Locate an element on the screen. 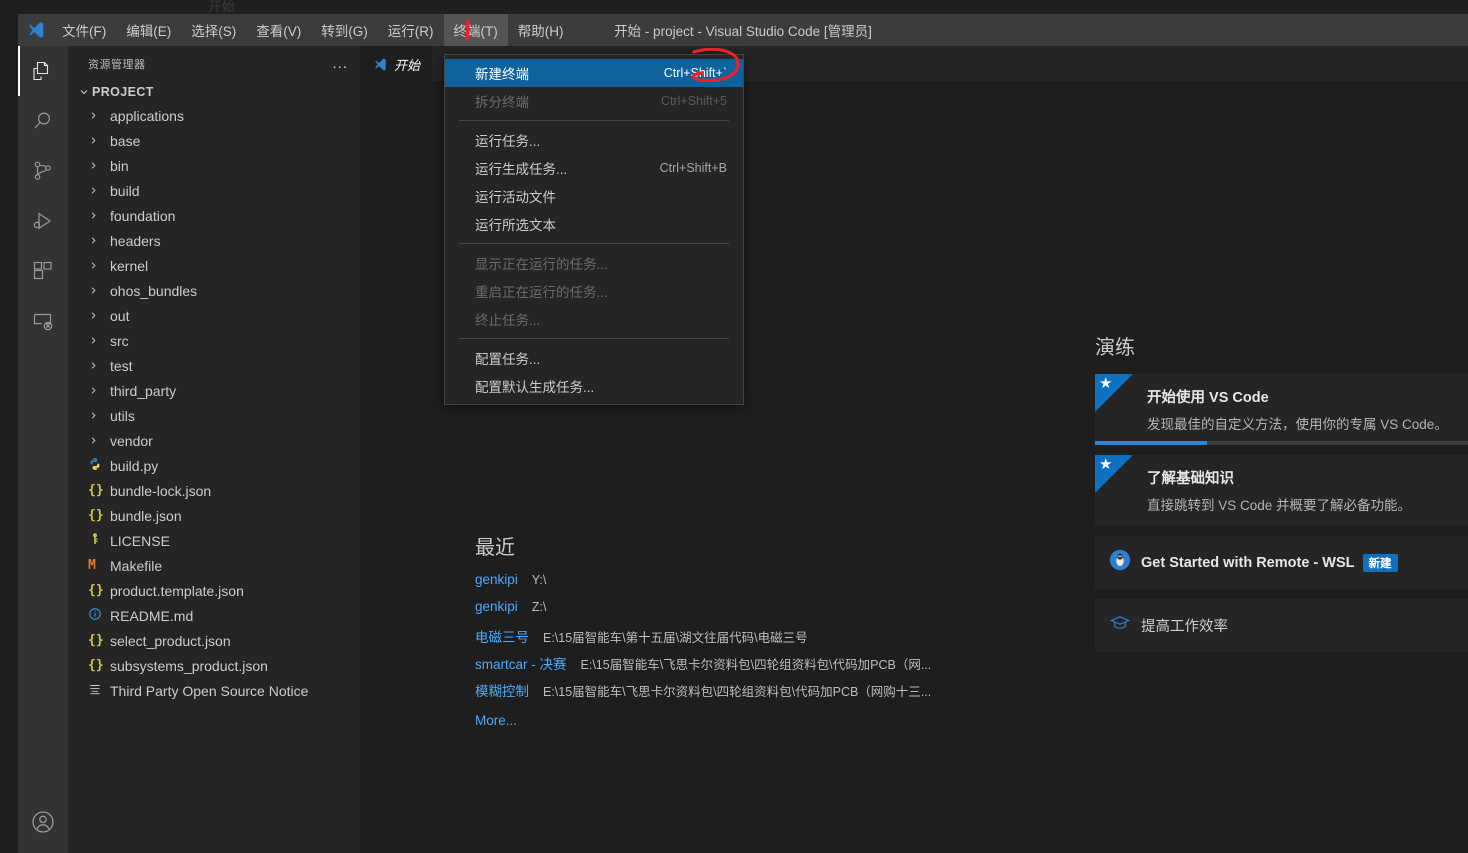 The width and height of the screenshot is (1468, 853). menu-run: 运行(R) is located at coordinates (411, 30).